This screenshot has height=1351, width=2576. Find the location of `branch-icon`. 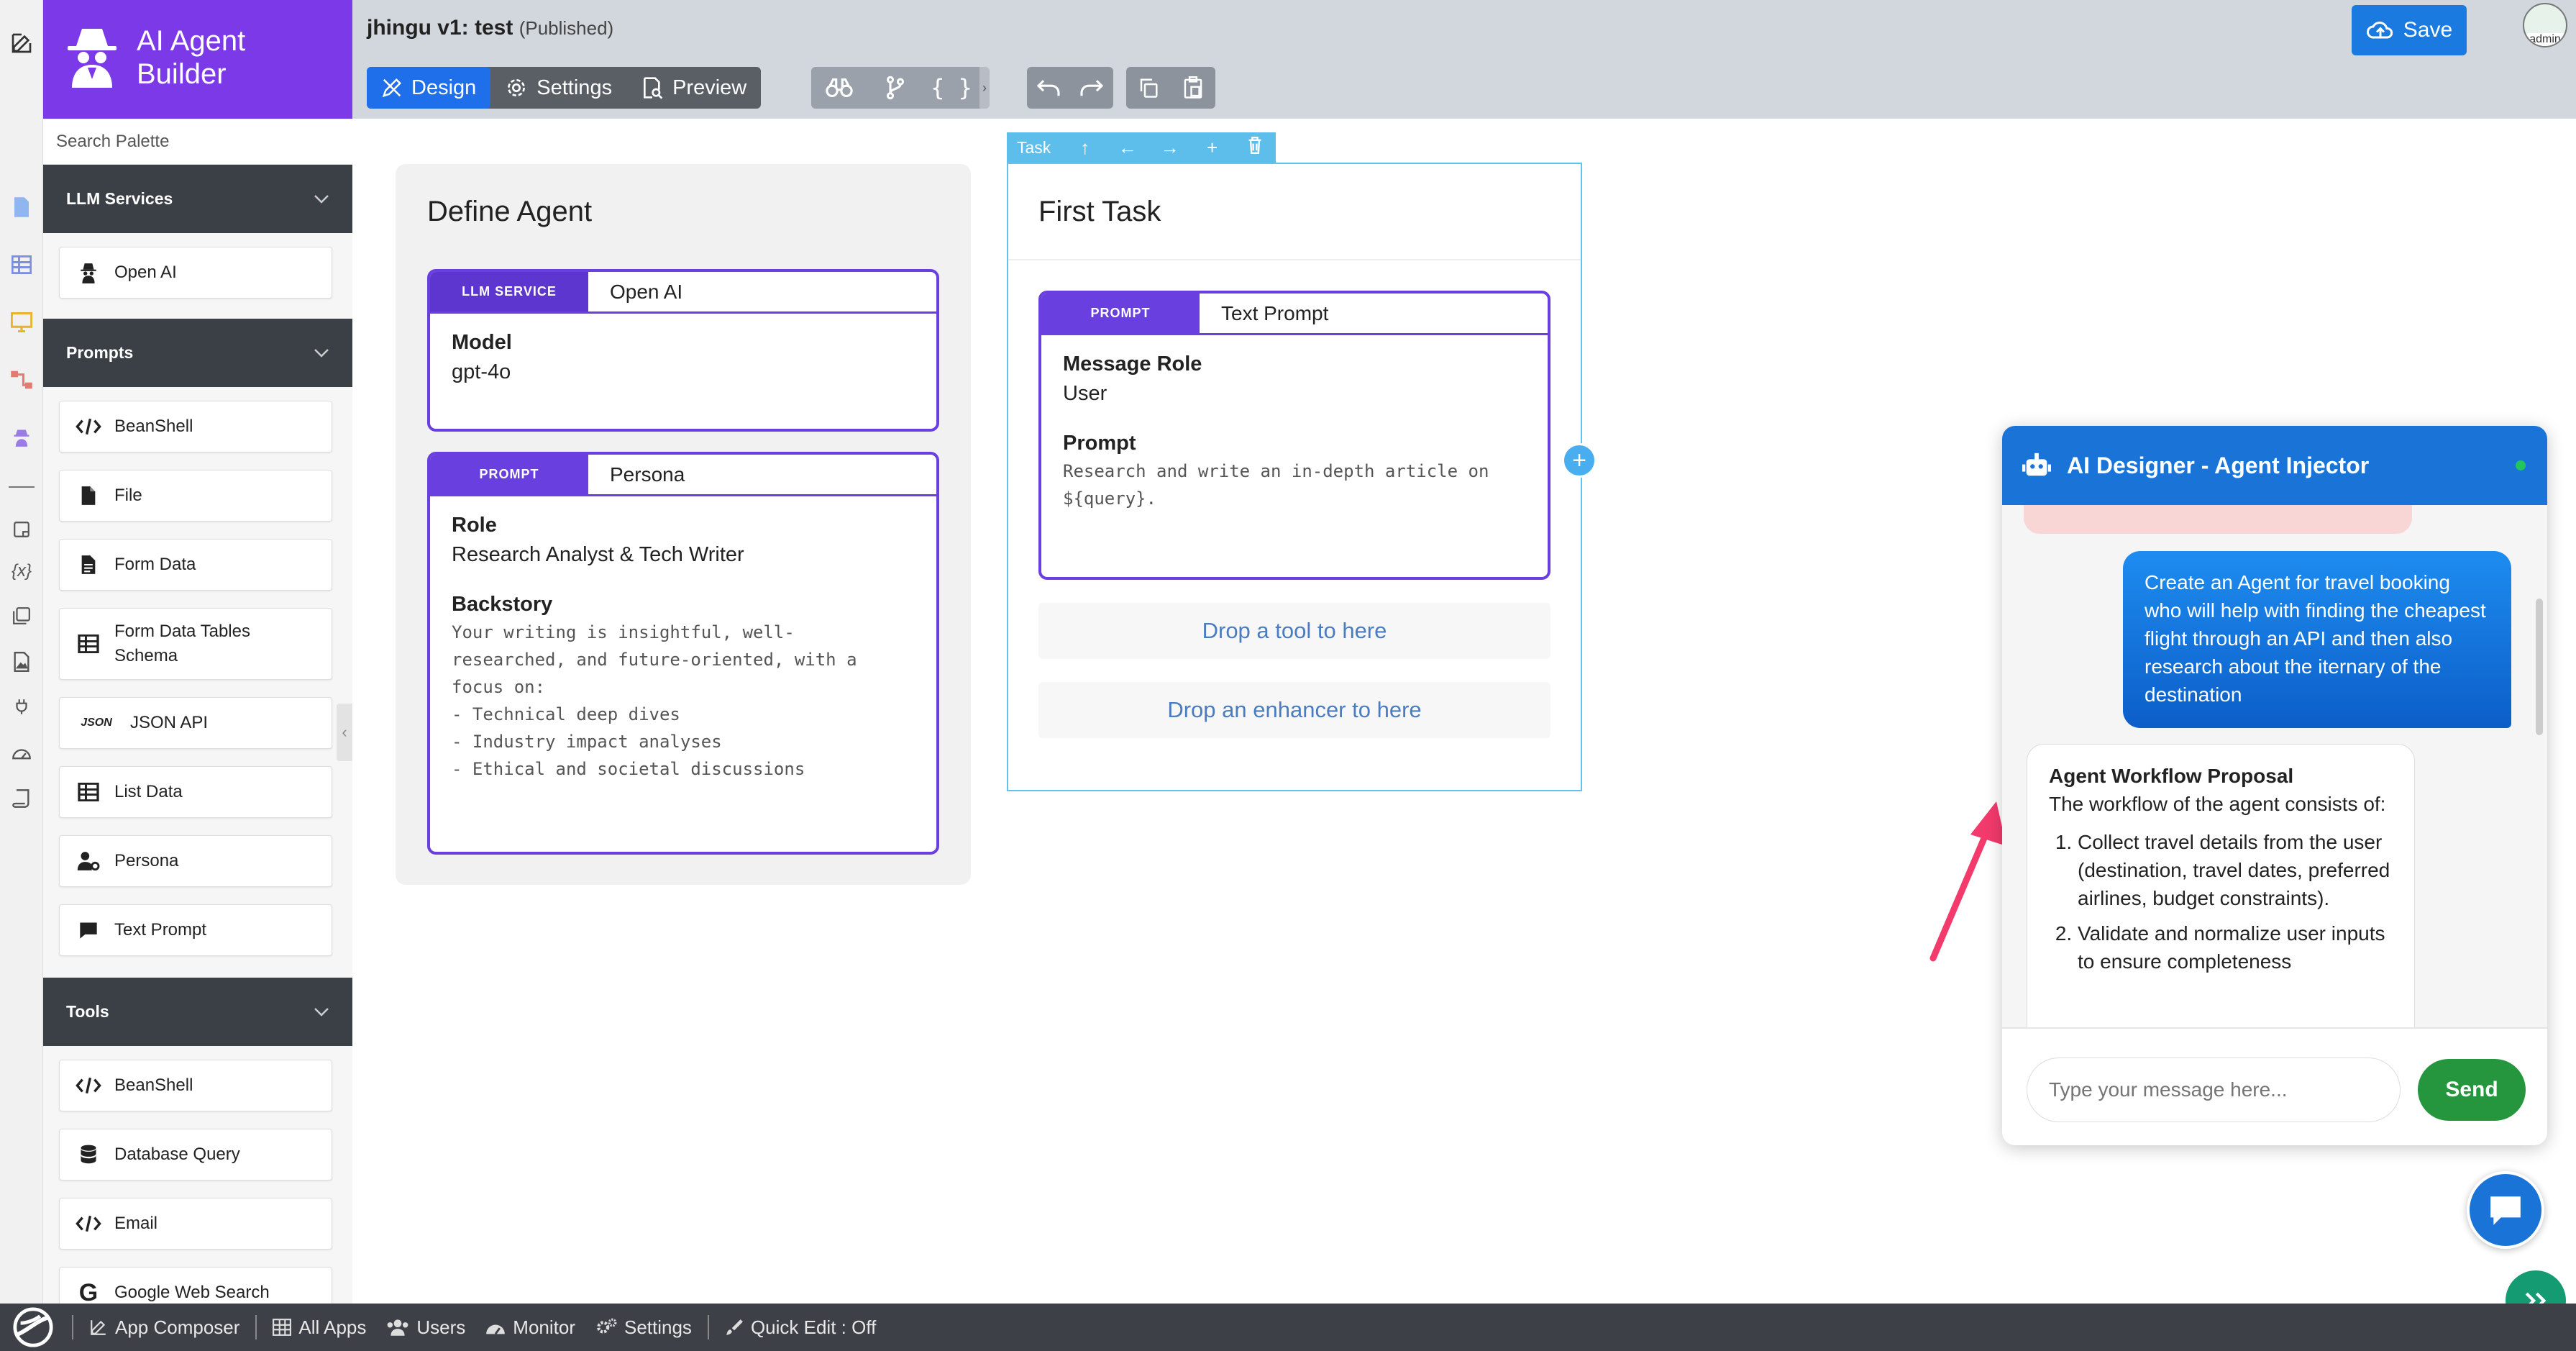

branch-icon is located at coordinates (895, 88).